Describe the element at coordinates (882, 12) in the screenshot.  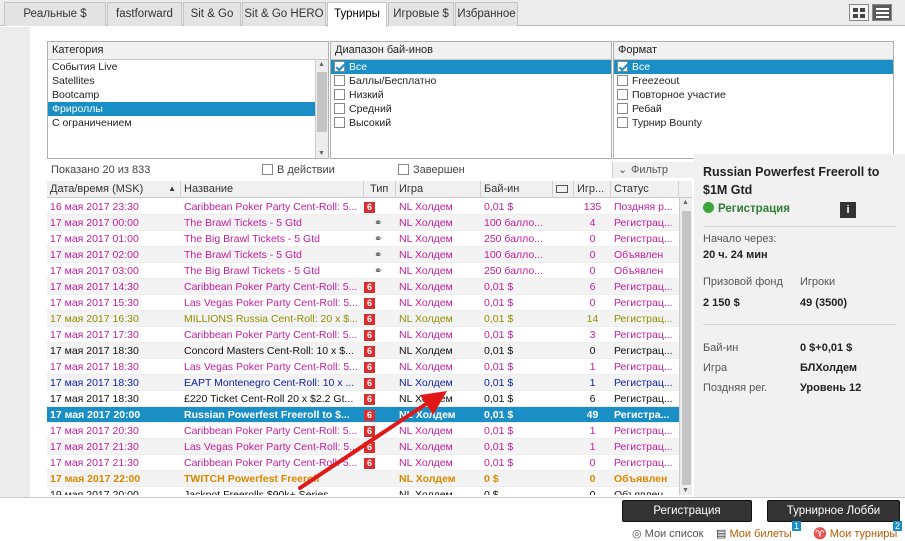
I see `view-grid-button` at that location.